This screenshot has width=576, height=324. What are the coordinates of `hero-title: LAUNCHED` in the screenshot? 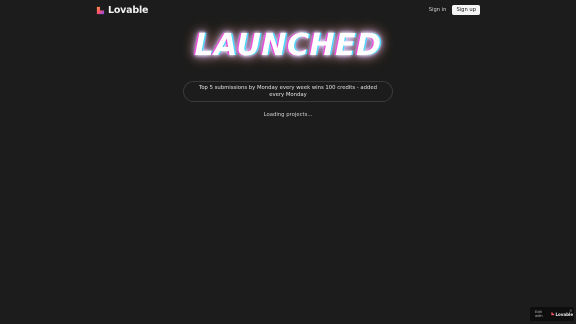 It's located at (288, 45).